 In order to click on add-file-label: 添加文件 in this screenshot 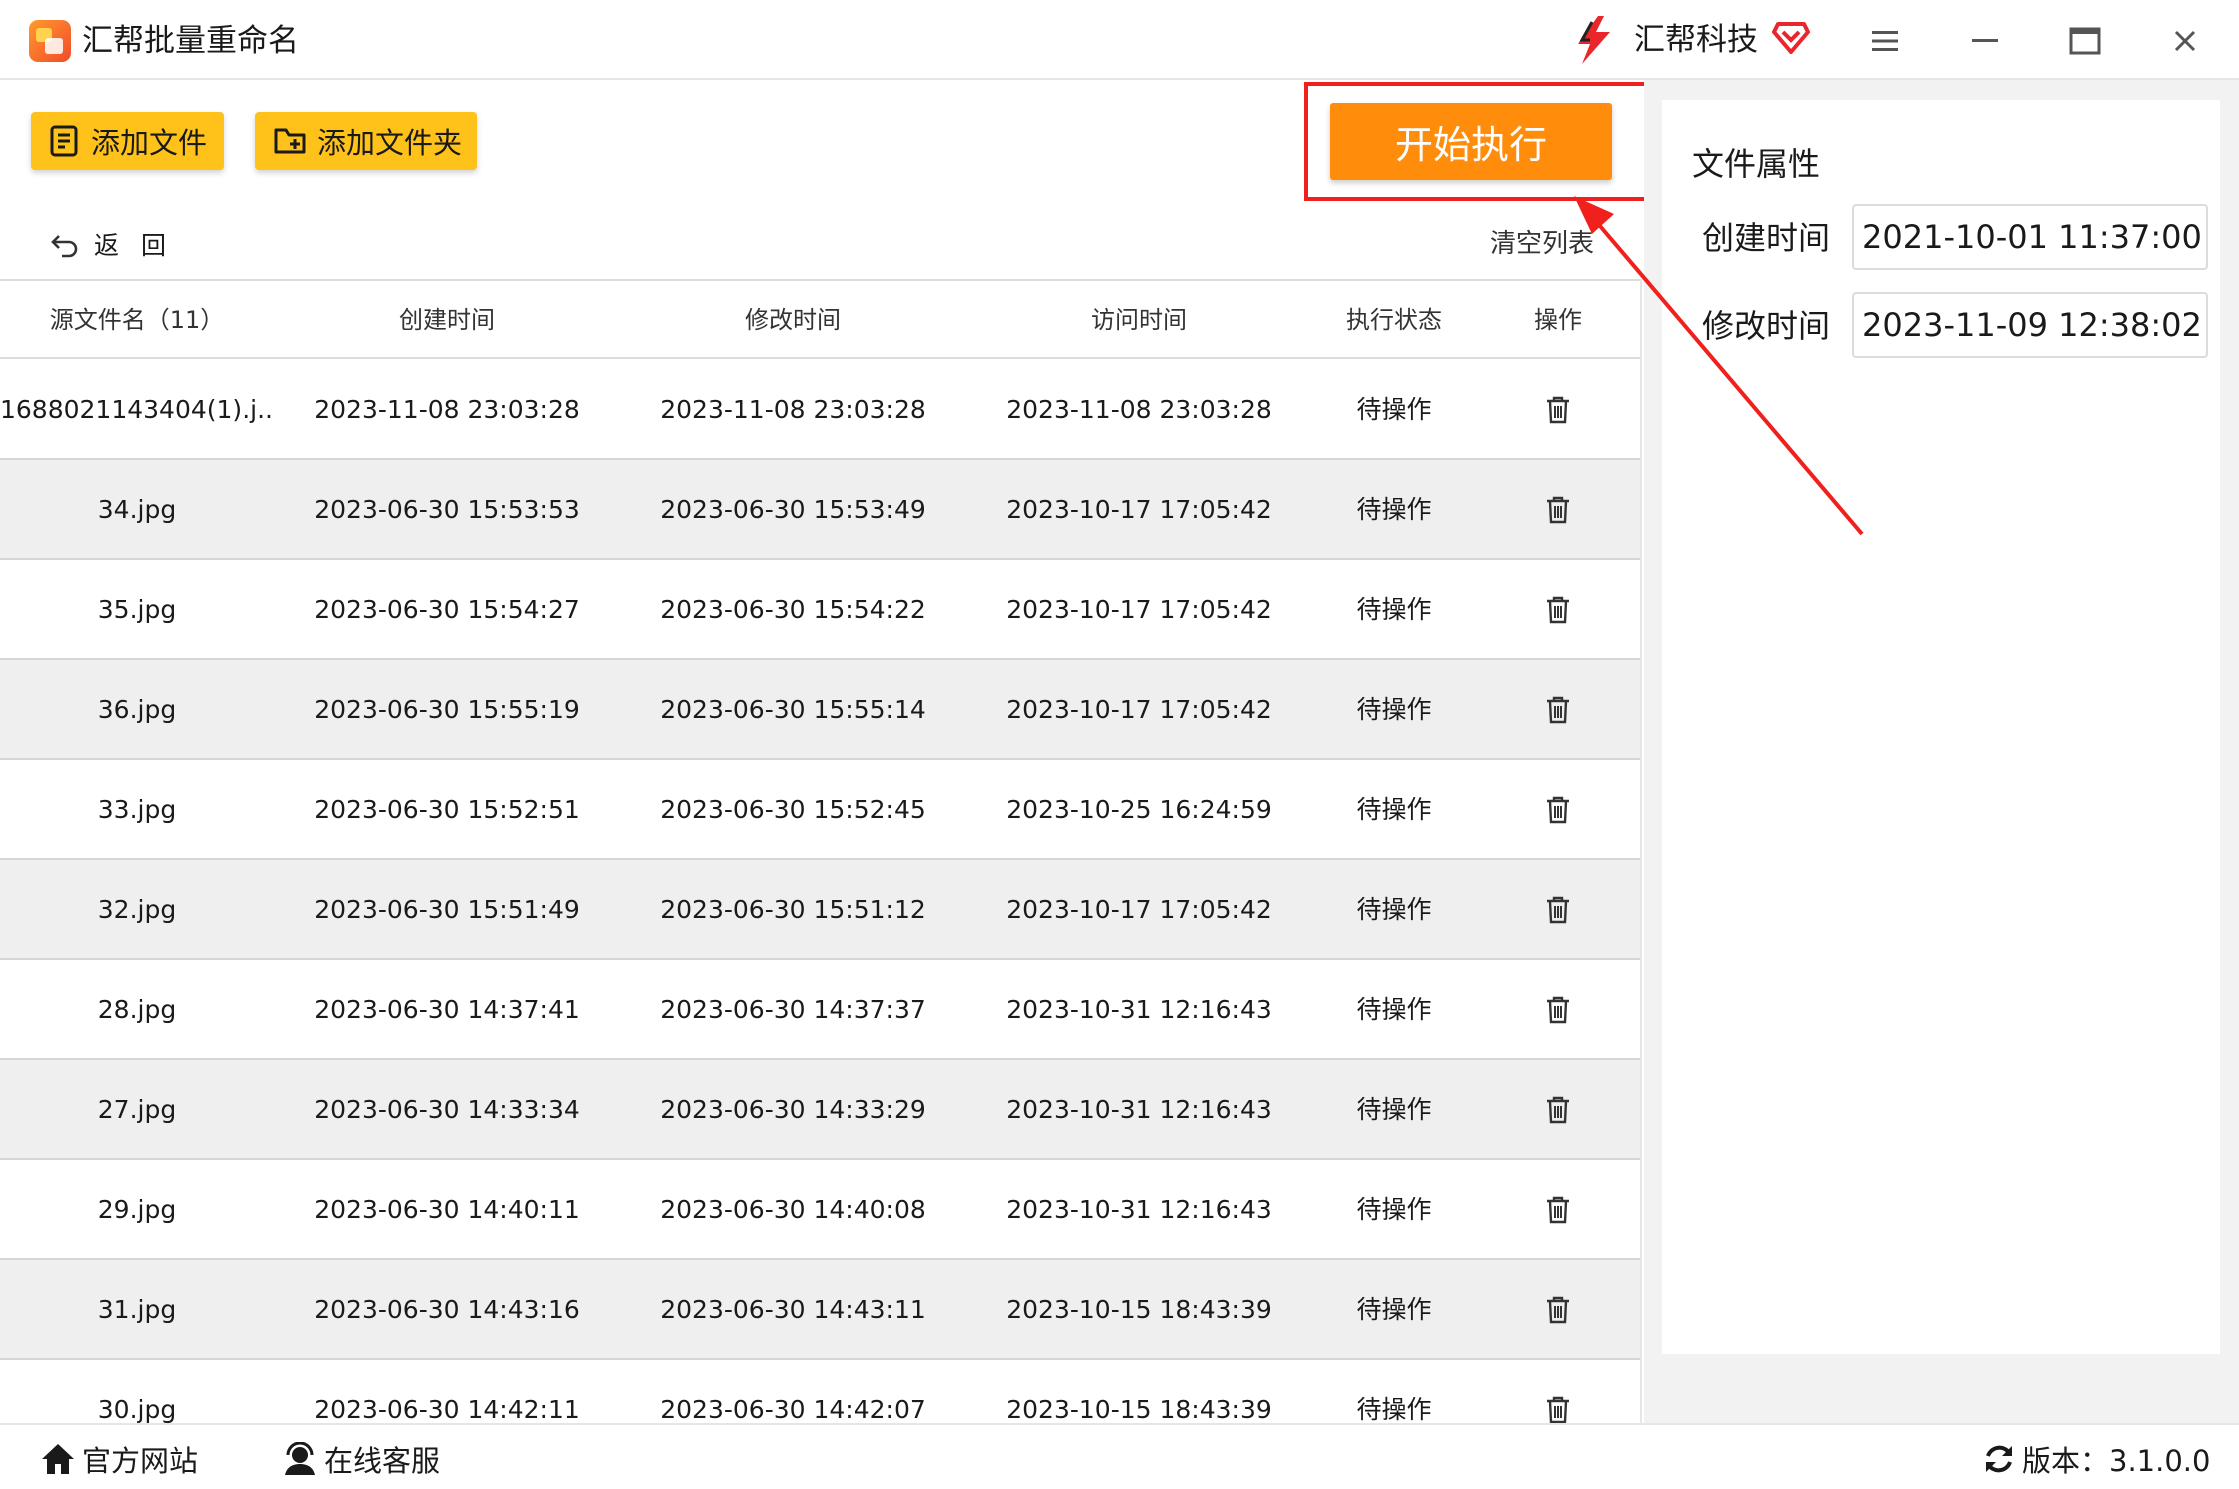, I will do `click(149, 143)`.